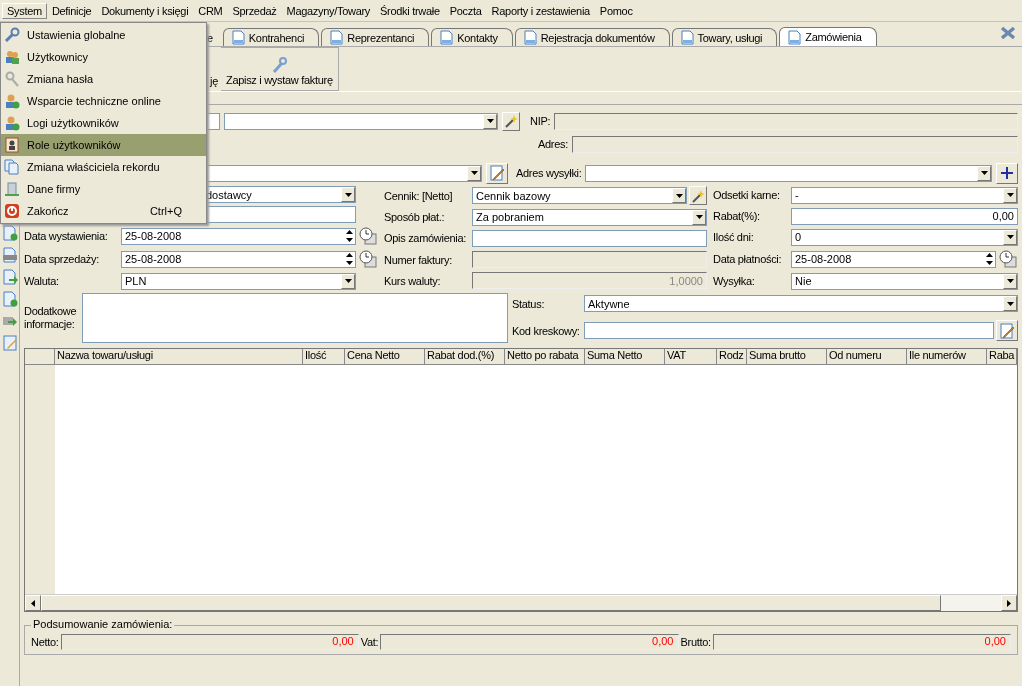 This screenshot has width=1022, height=686. What do you see at coordinates (904, 237) in the screenshot?
I see `dropdown-field: 0` at bounding box center [904, 237].